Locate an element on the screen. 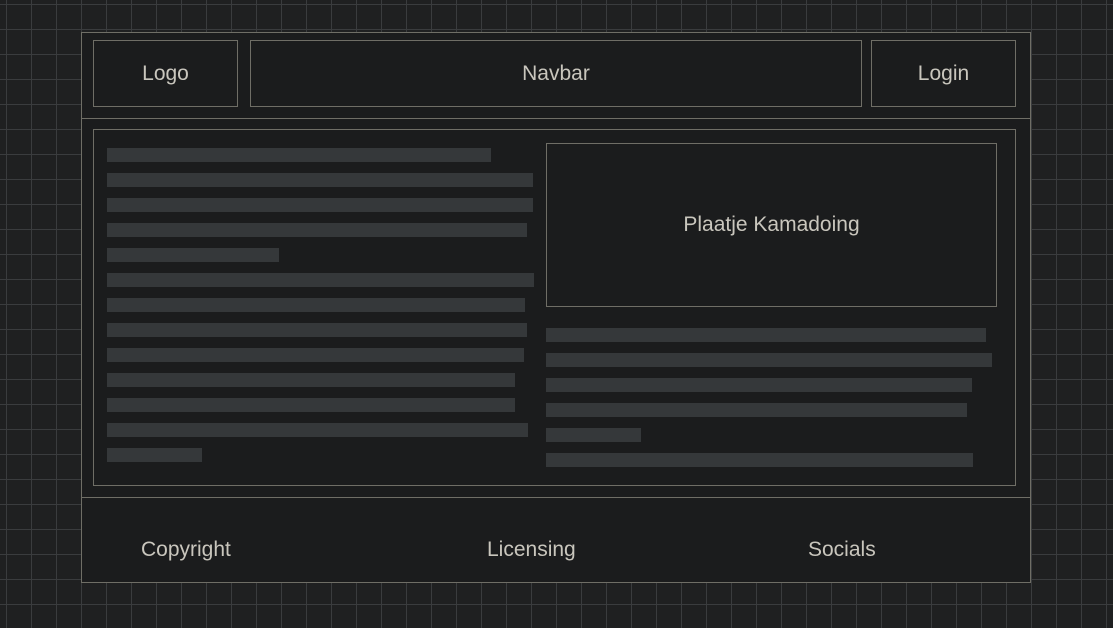 This screenshot has width=1113, height=628. navbar-label: Navbar is located at coordinates (556, 73).